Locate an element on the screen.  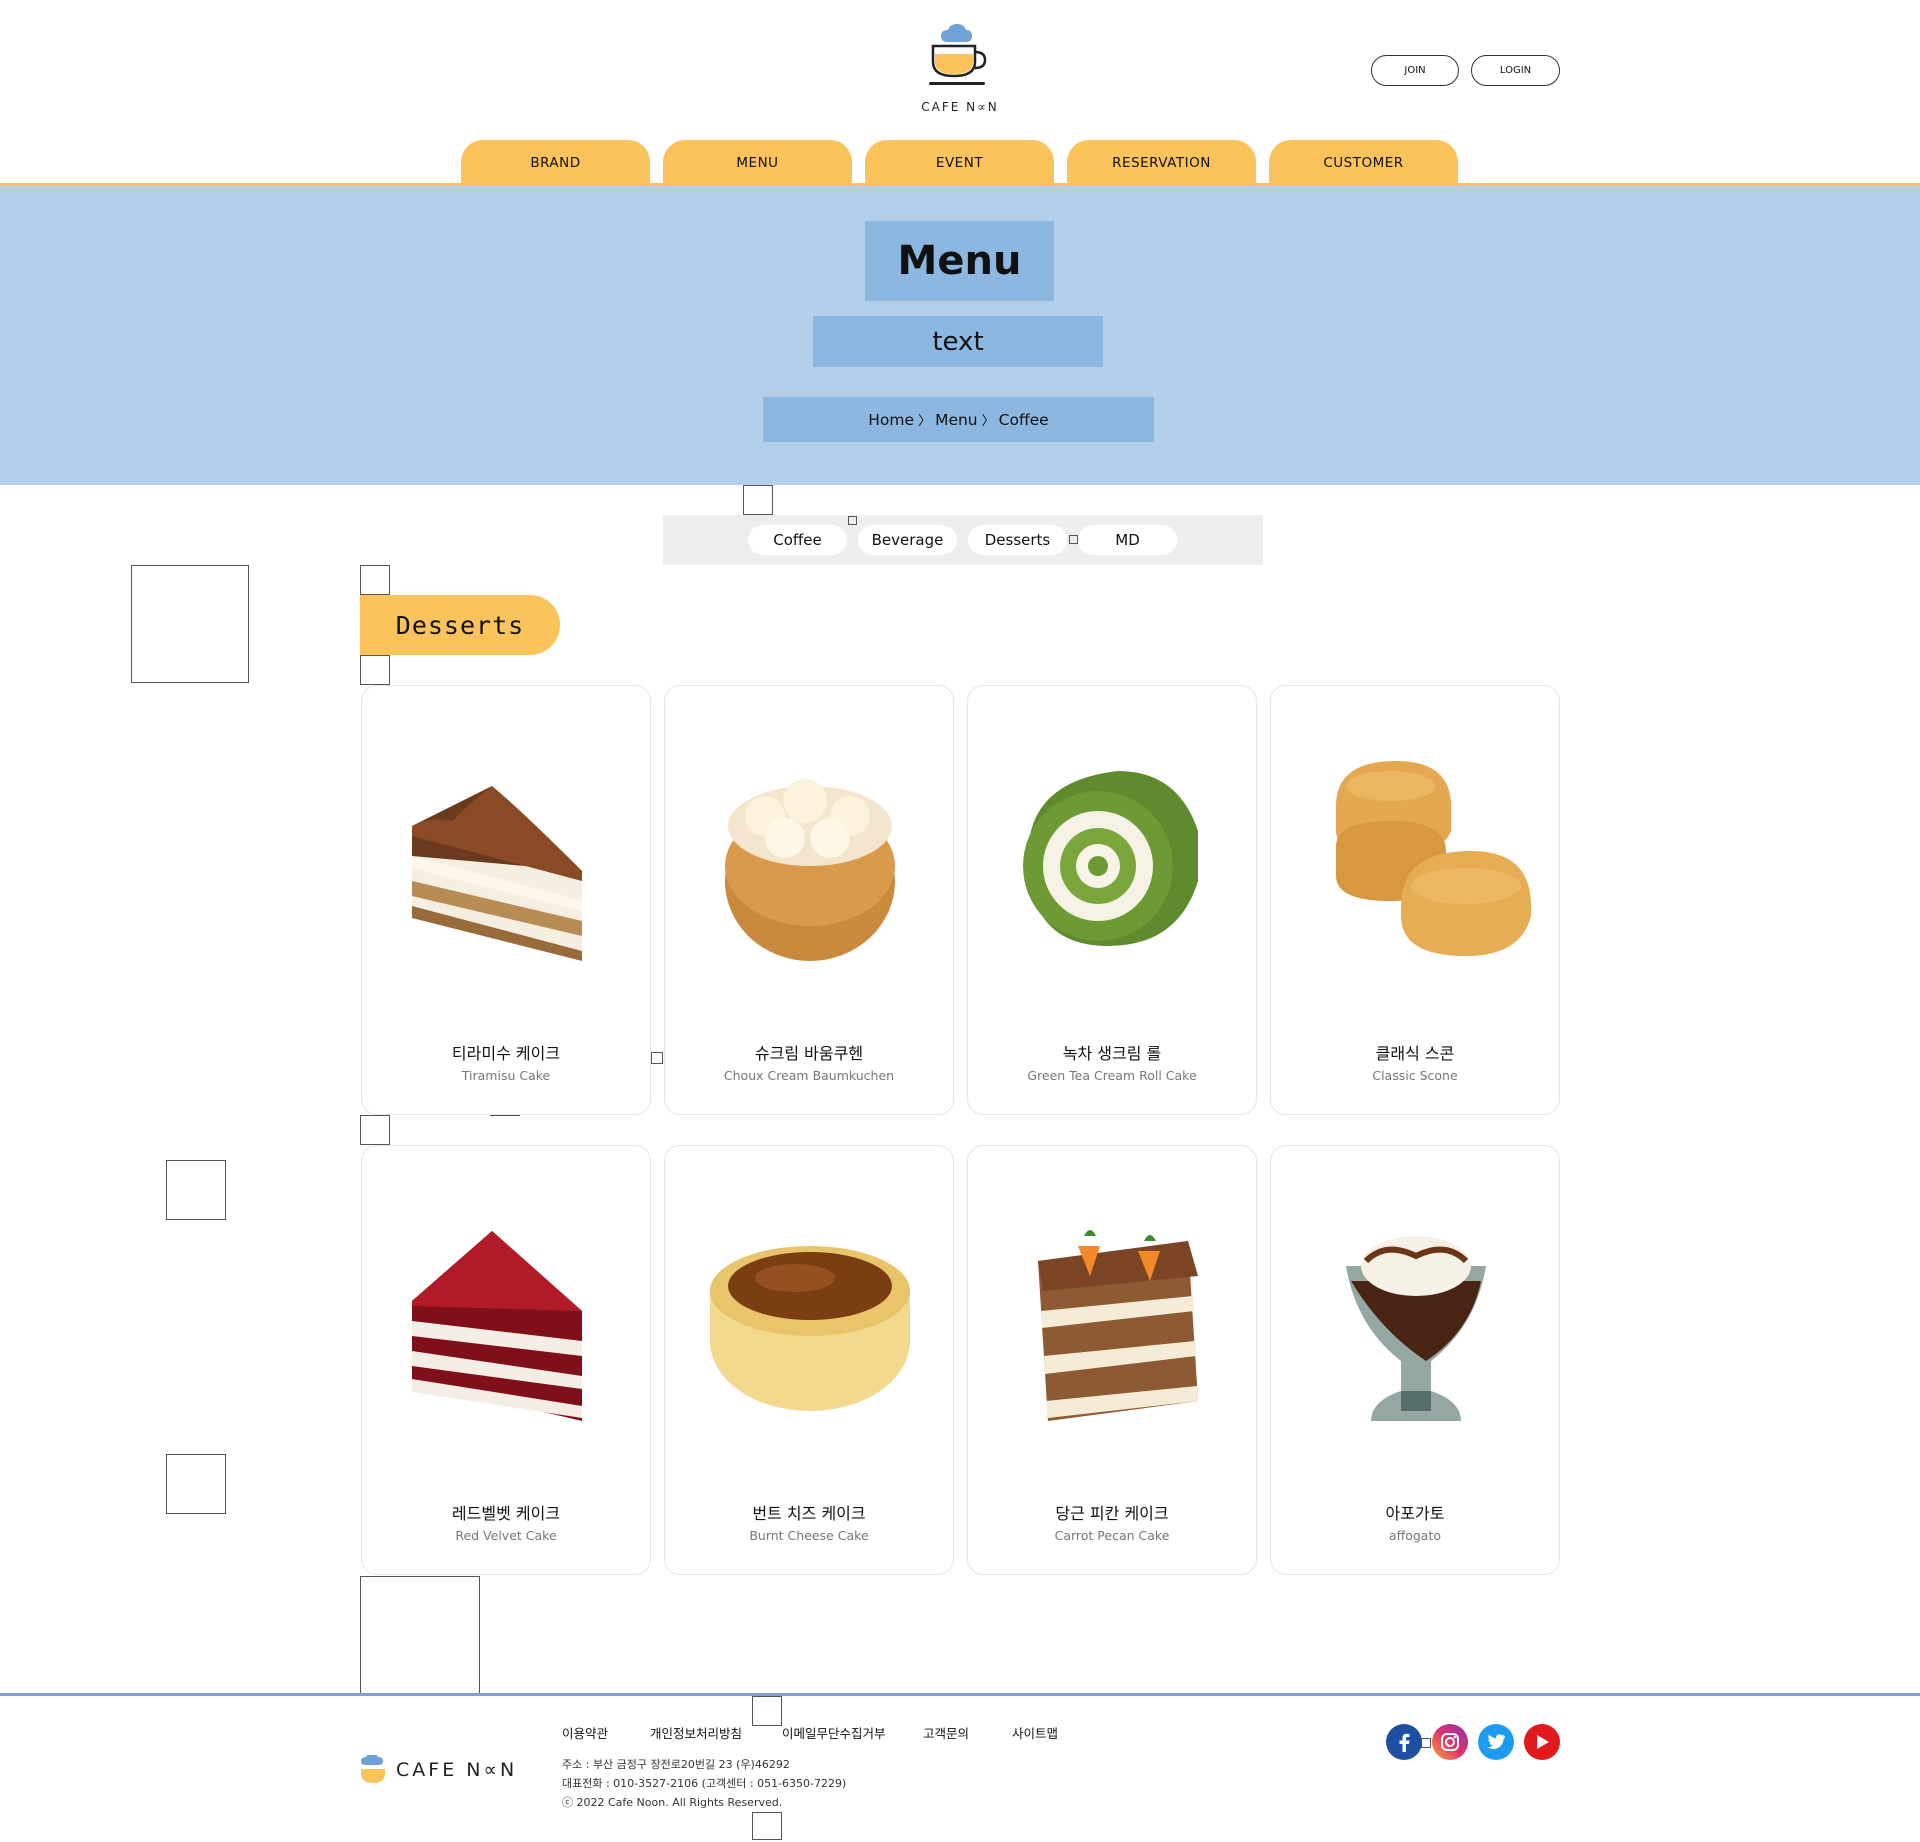
product-card: 아포가토 affogato is located at coordinates (1415, 1360).